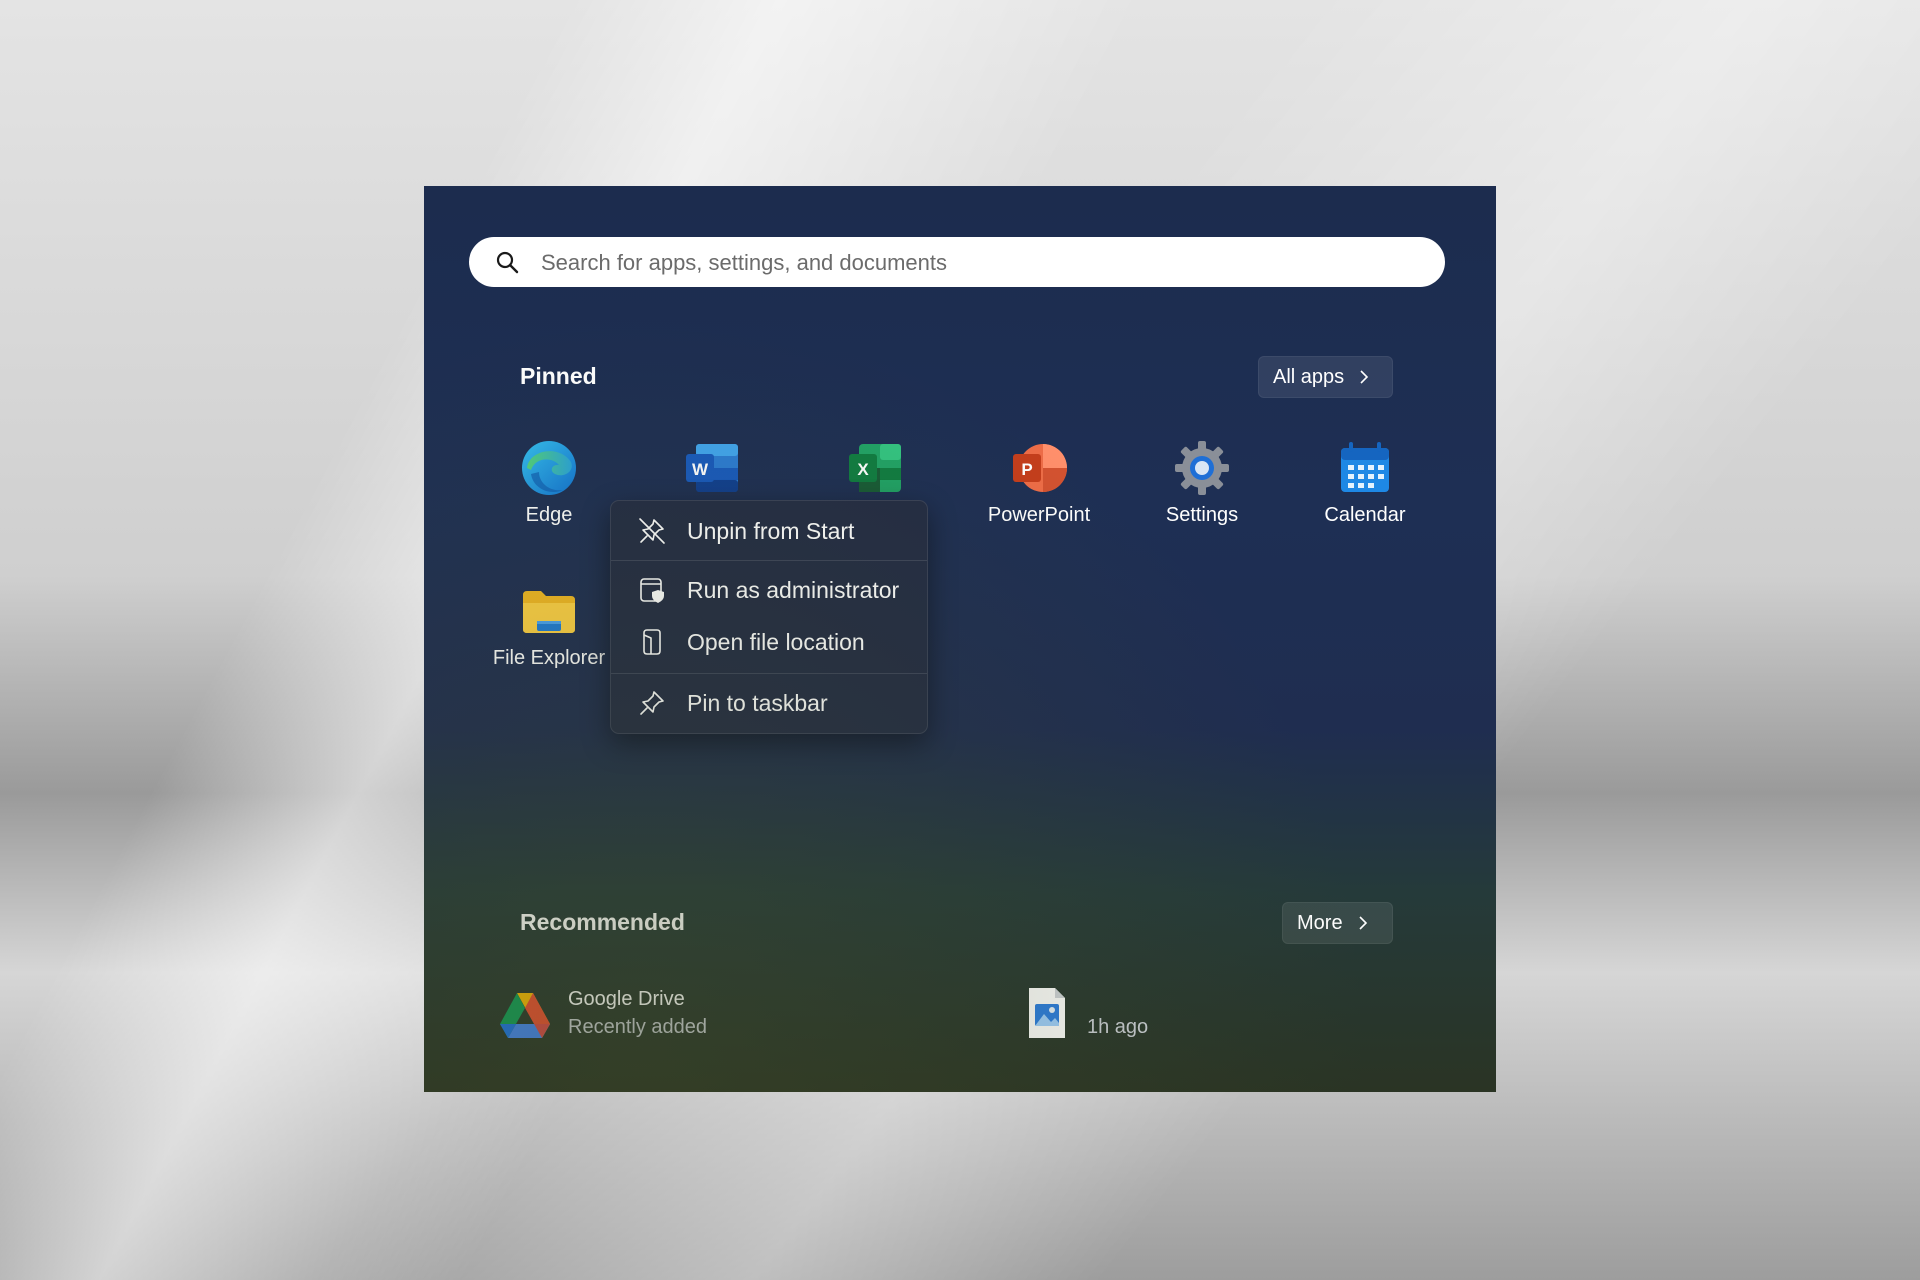  Describe the element at coordinates (1202, 515) in the screenshot. I see `app-label: Settings` at that location.